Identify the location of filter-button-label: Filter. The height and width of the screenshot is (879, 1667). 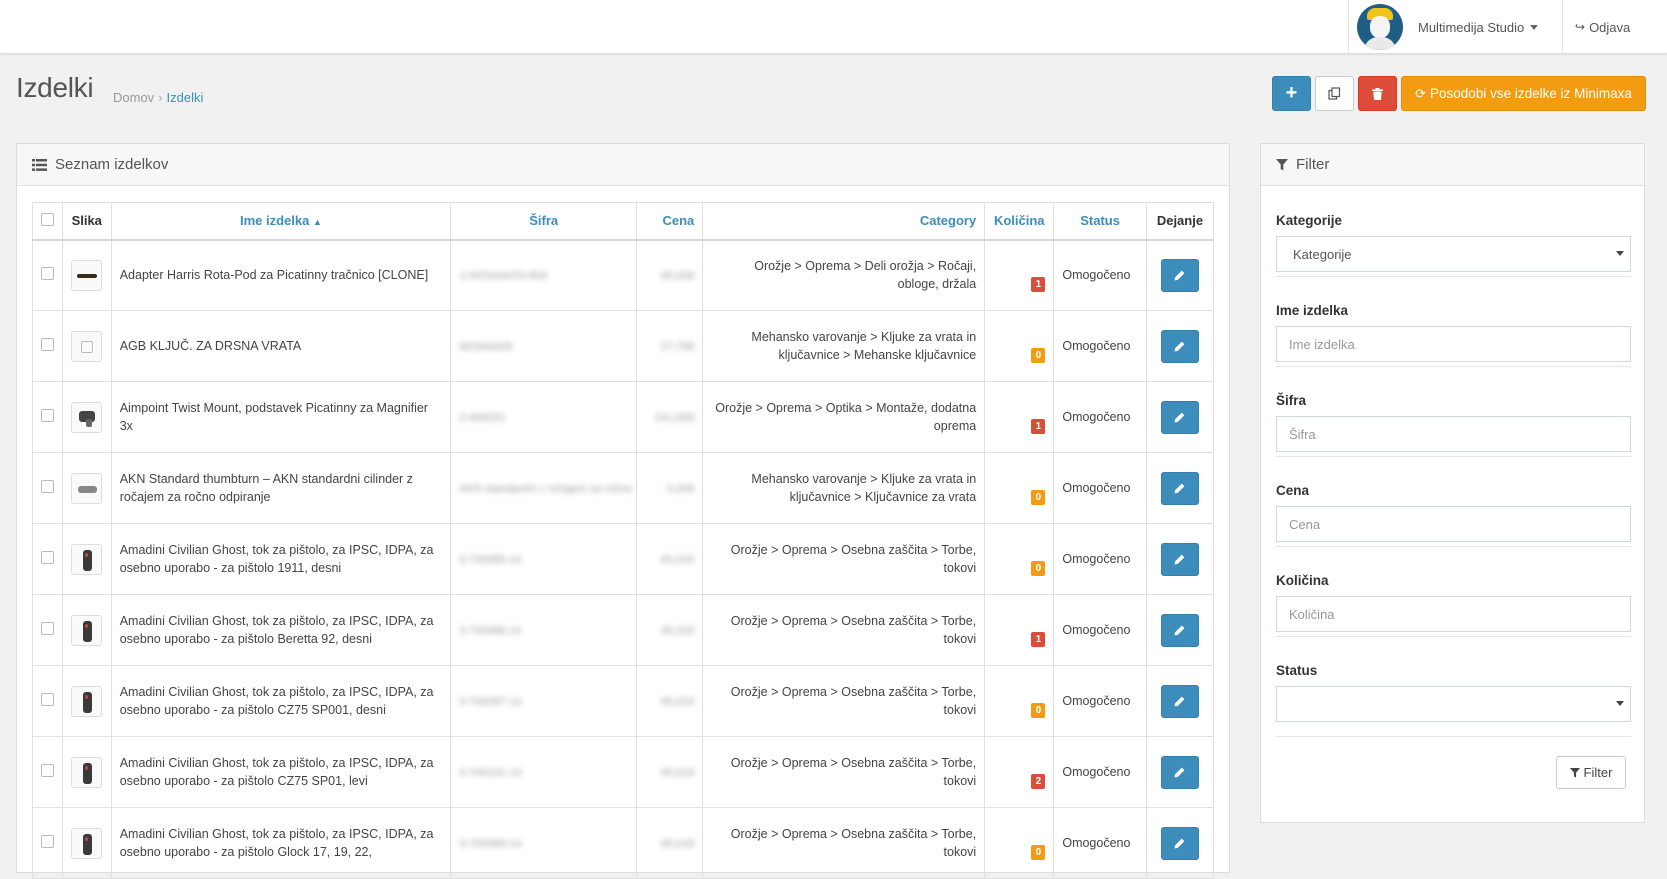
(1598, 772).